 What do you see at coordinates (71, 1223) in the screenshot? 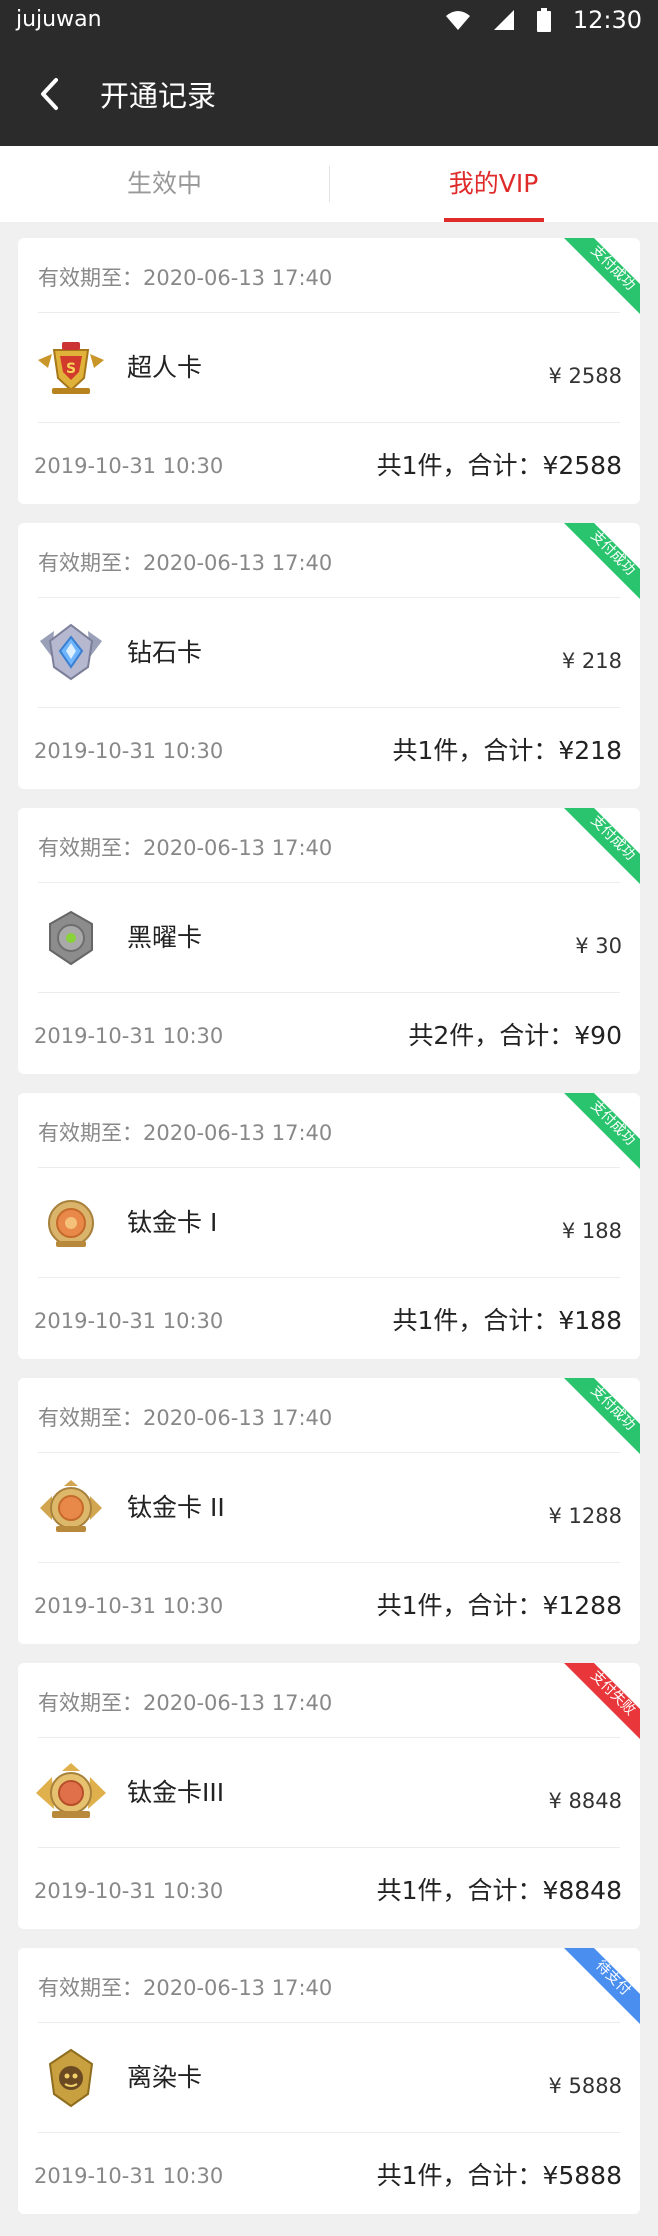
I see `titanium-badge-1-icon` at bounding box center [71, 1223].